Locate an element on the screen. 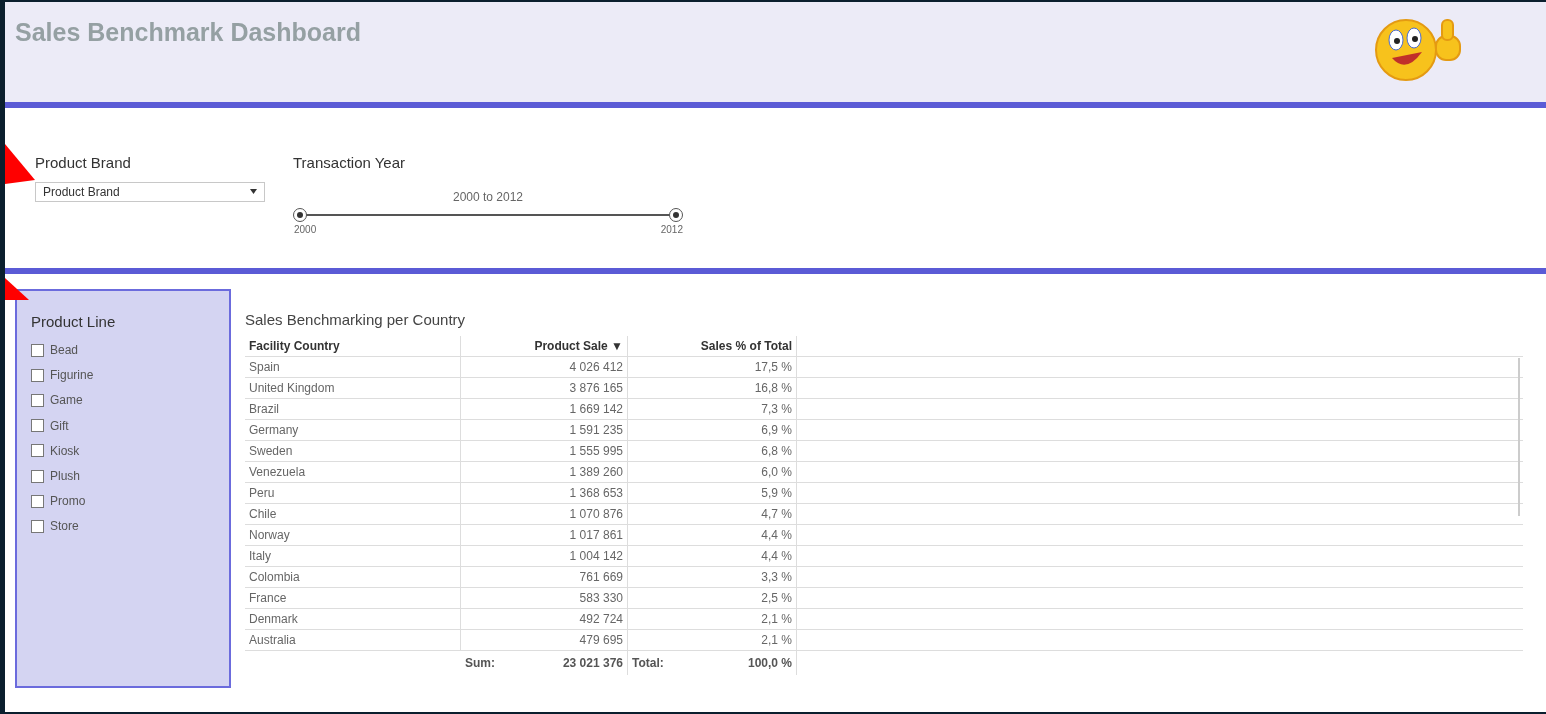  table-cell-text: 1 555 995 is located at coordinates (596, 451).